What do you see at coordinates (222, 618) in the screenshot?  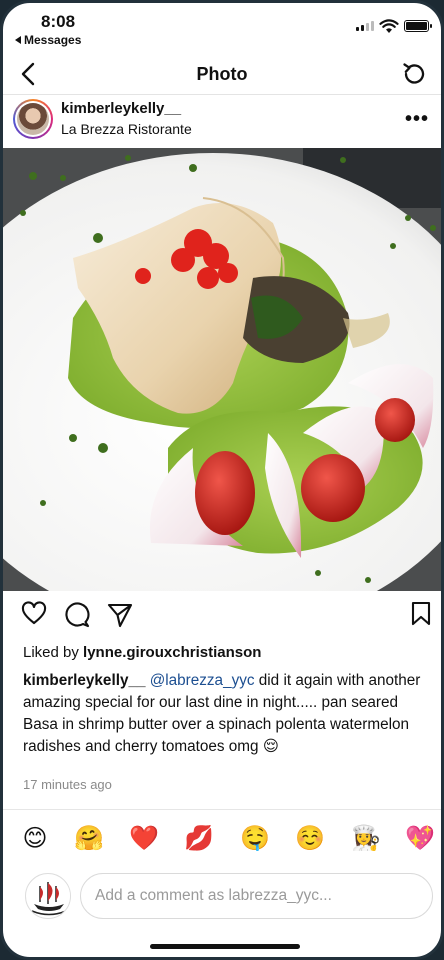 I see `post-actions` at bounding box center [222, 618].